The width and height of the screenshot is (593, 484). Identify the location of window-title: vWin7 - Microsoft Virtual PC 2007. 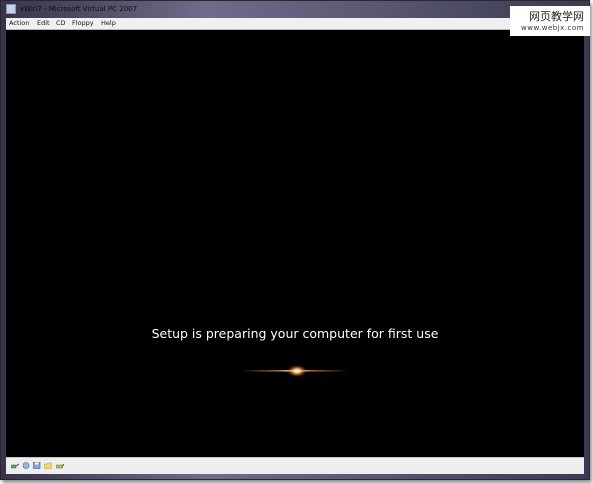
(79, 9).